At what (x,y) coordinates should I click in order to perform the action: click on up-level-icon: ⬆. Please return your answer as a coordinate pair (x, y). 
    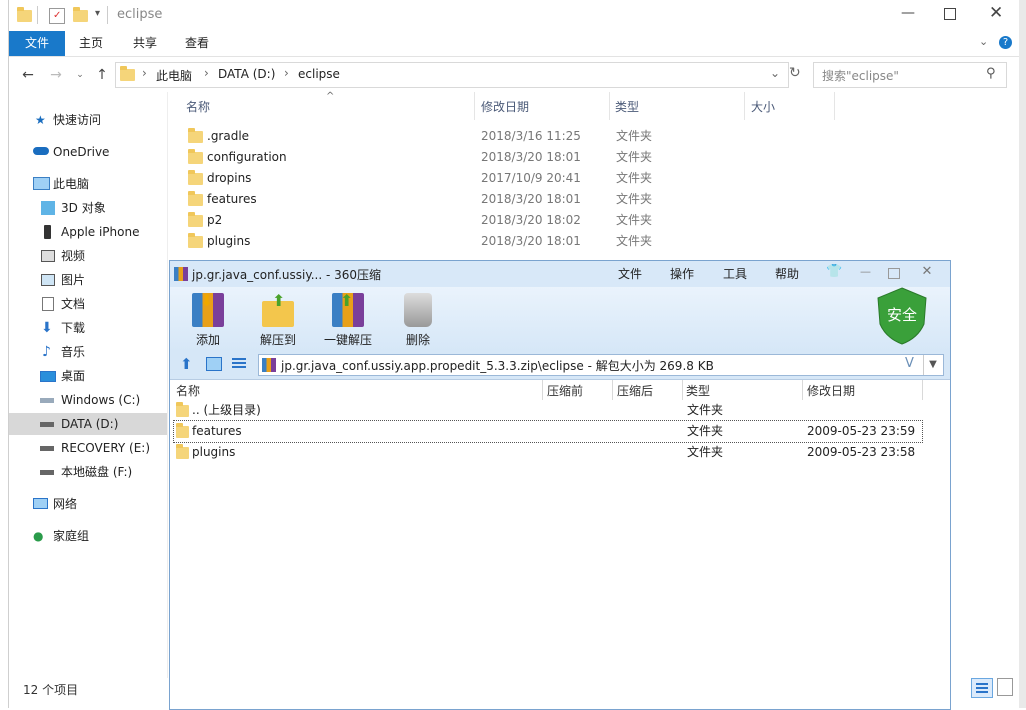
    Looking at the image, I should click on (186, 364).